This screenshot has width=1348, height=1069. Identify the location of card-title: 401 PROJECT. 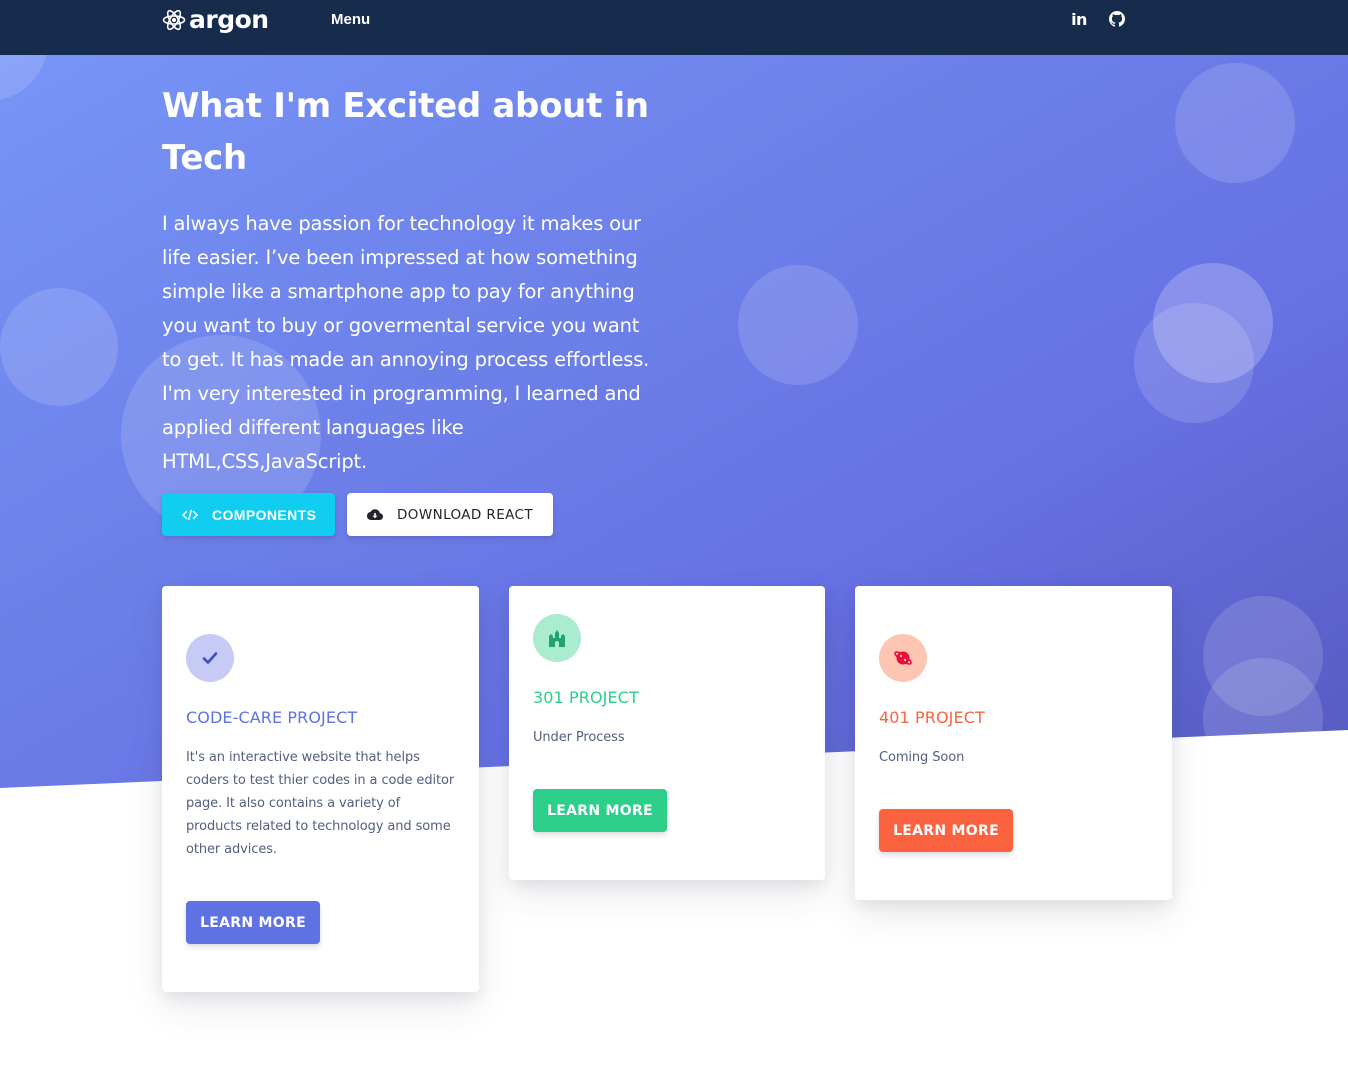
(932, 717).